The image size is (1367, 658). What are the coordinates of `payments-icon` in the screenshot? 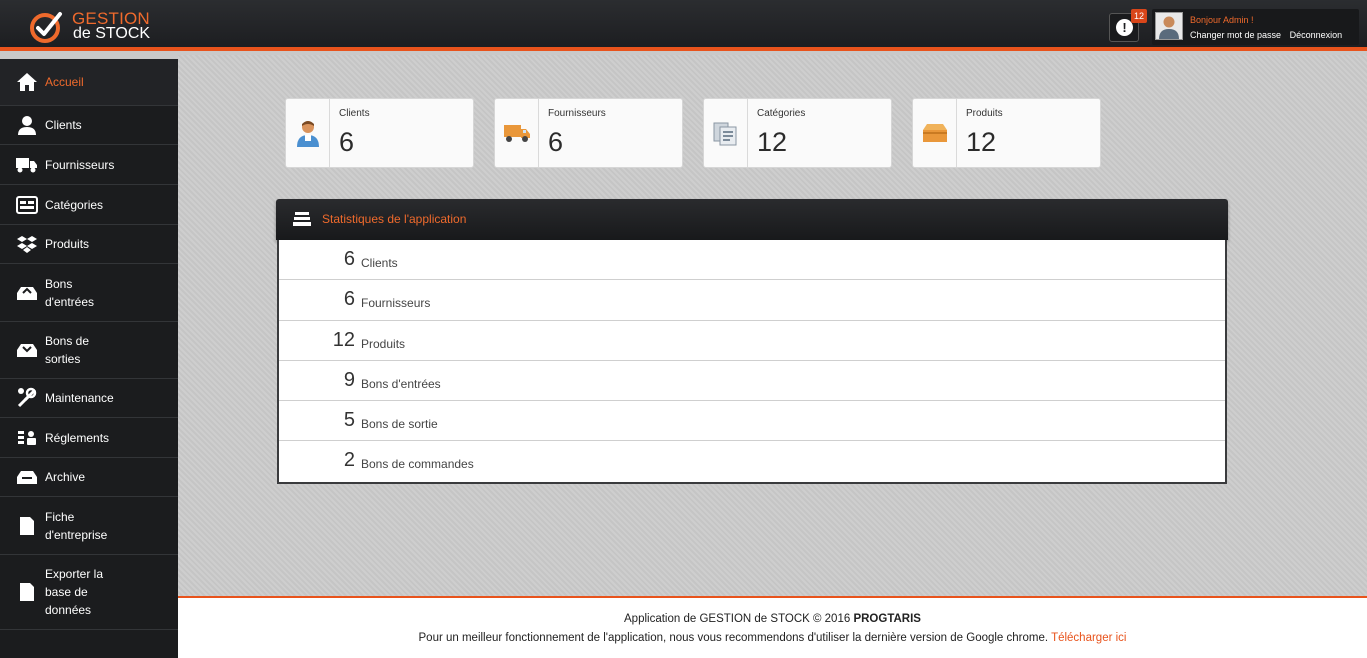 It's located at (27, 438).